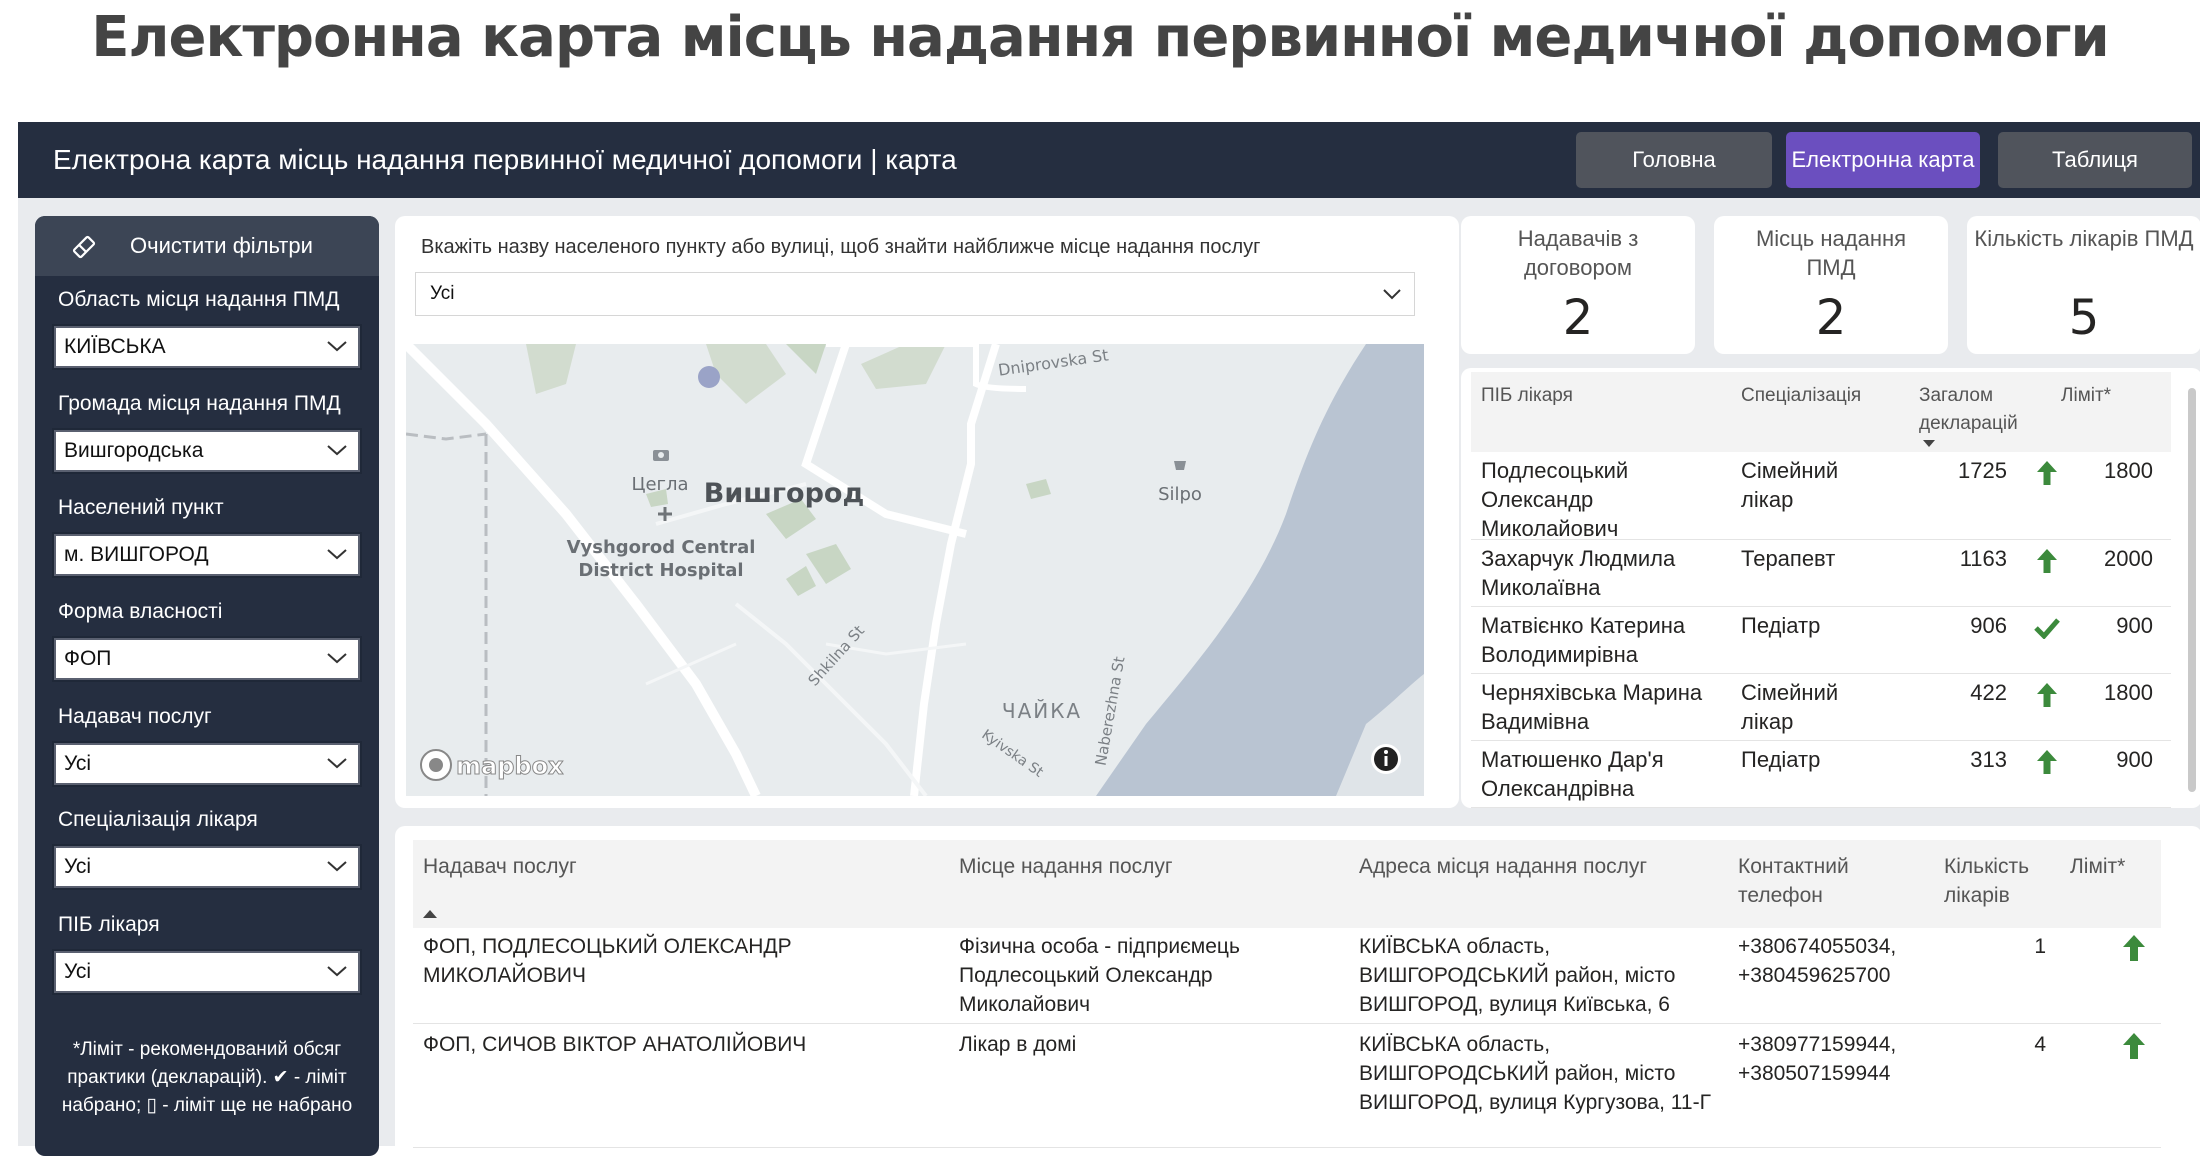  I want to click on filter-label-settlement: Населений пункт, so click(141, 507).